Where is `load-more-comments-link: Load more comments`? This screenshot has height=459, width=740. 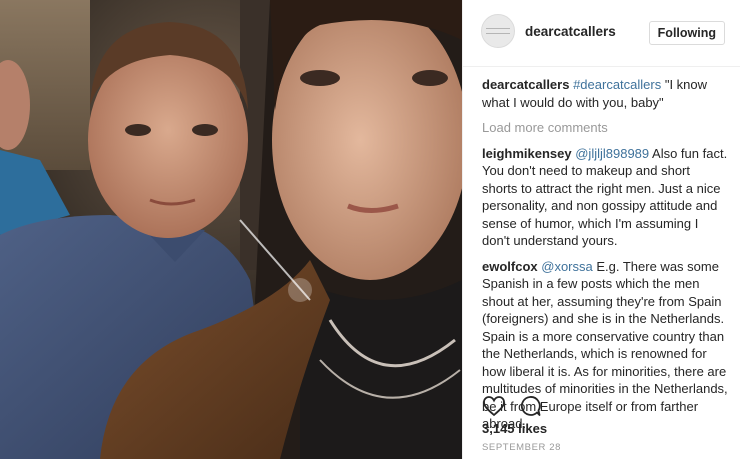 load-more-comments-link: Load more comments is located at coordinates (605, 128).